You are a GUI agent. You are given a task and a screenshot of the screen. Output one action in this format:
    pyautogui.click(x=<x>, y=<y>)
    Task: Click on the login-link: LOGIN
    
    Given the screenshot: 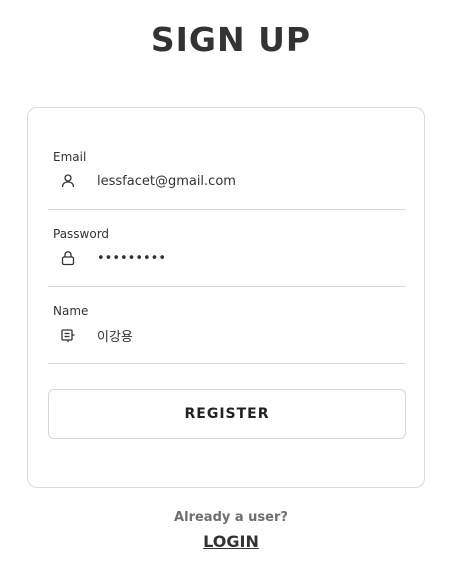 What is the action you would take?
    pyautogui.click(x=231, y=541)
    